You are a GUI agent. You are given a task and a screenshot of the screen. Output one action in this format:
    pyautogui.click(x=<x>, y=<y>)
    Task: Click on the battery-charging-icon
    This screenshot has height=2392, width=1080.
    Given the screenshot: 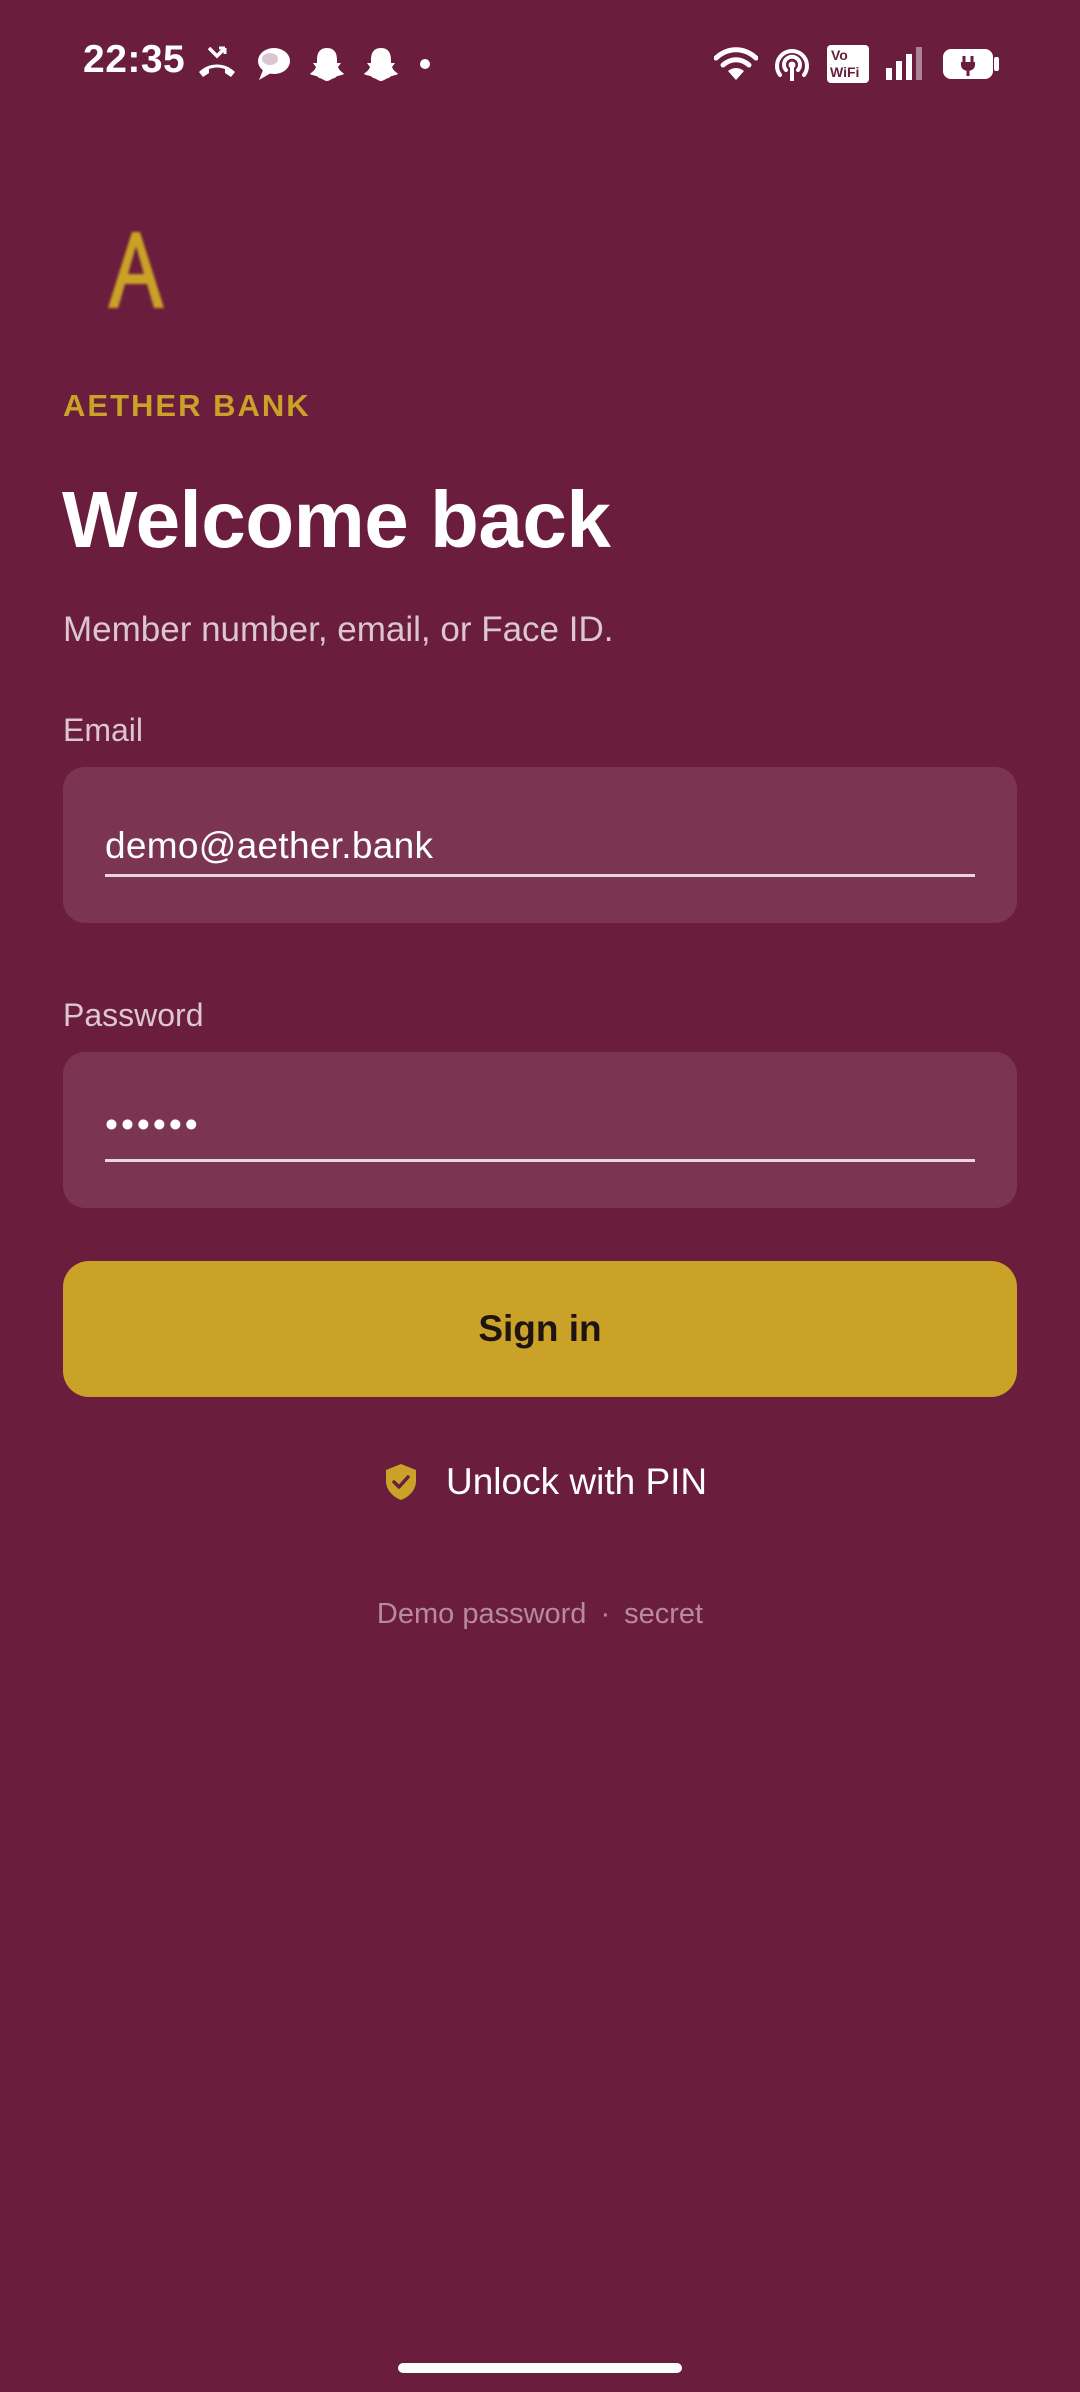 What is the action you would take?
    pyautogui.click(x=971, y=64)
    